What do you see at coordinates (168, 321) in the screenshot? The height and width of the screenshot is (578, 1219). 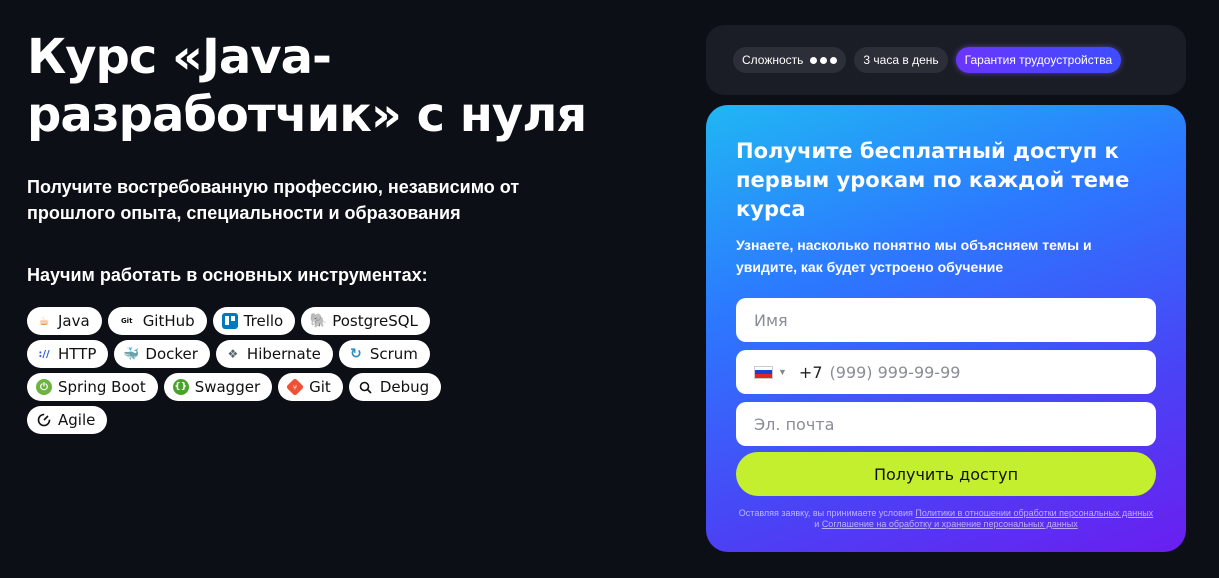 I see `tool-label: GitHub` at bounding box center [168, 321].